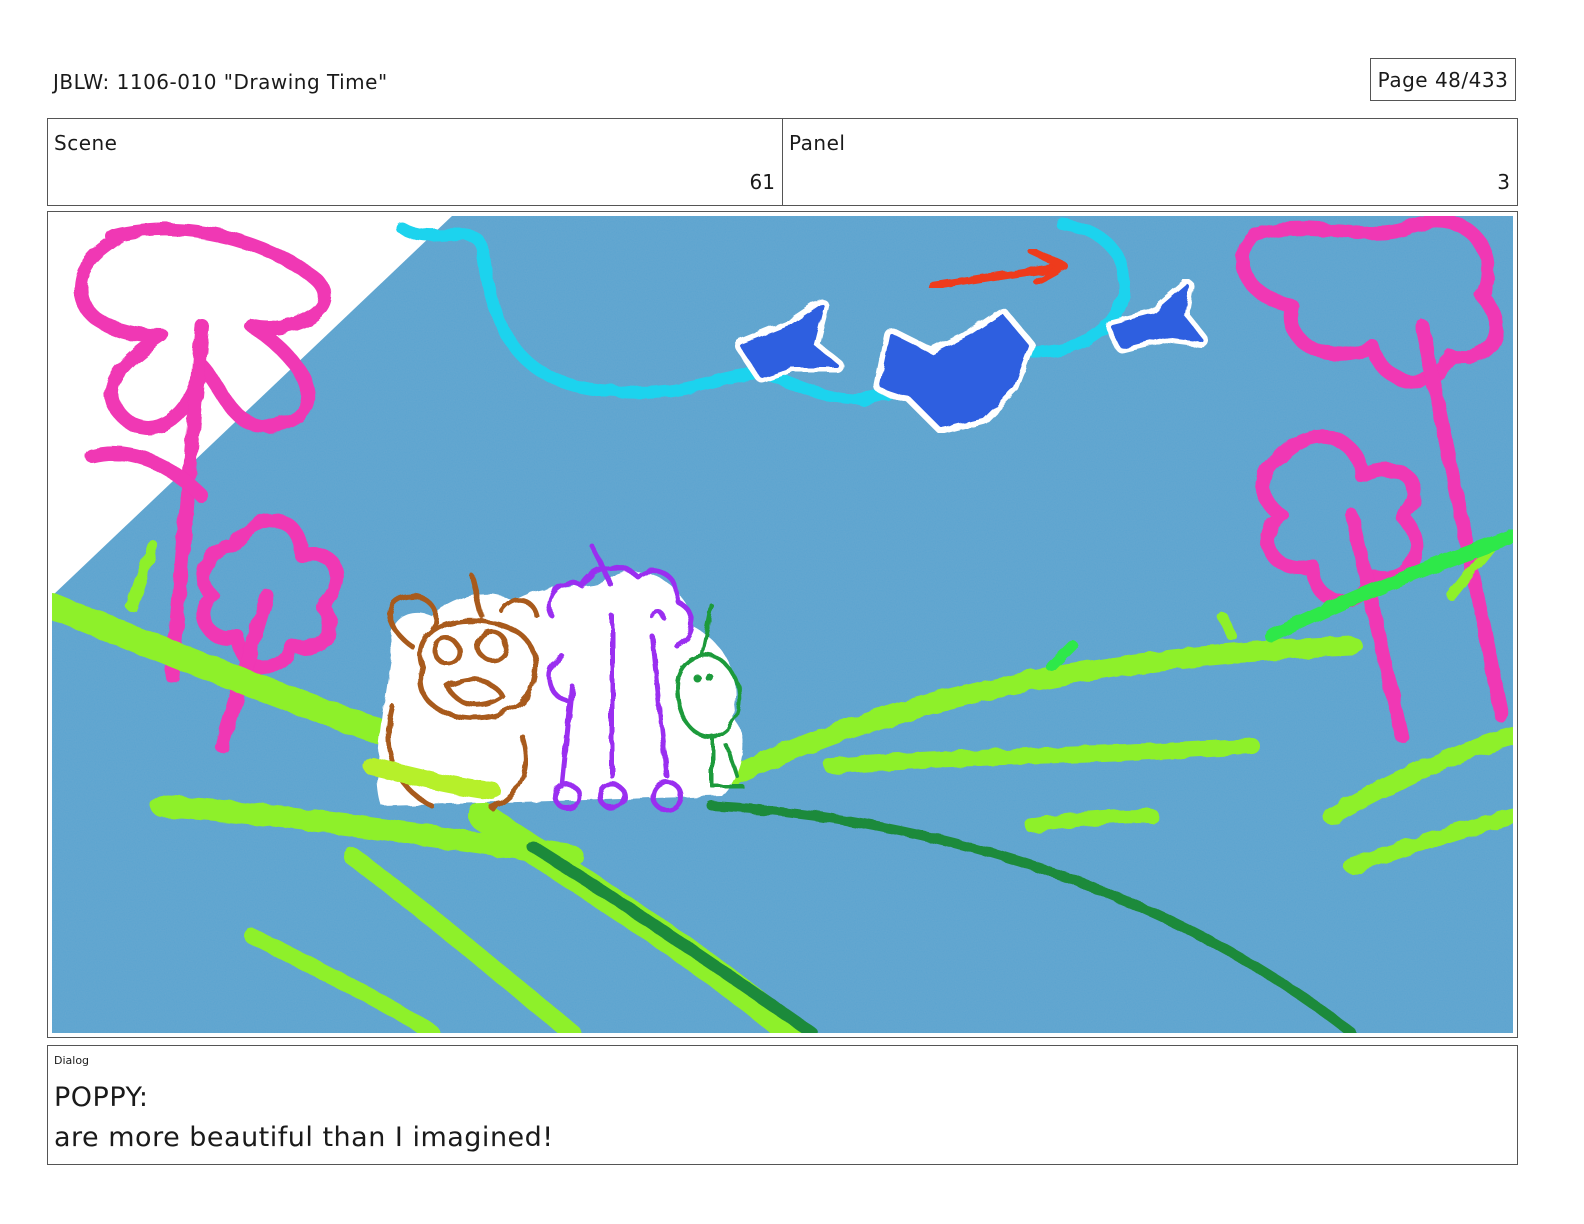 This screenshot has width=1584, height=1224. I want to click on scene-cell: Scene 61, so click(415, 162).